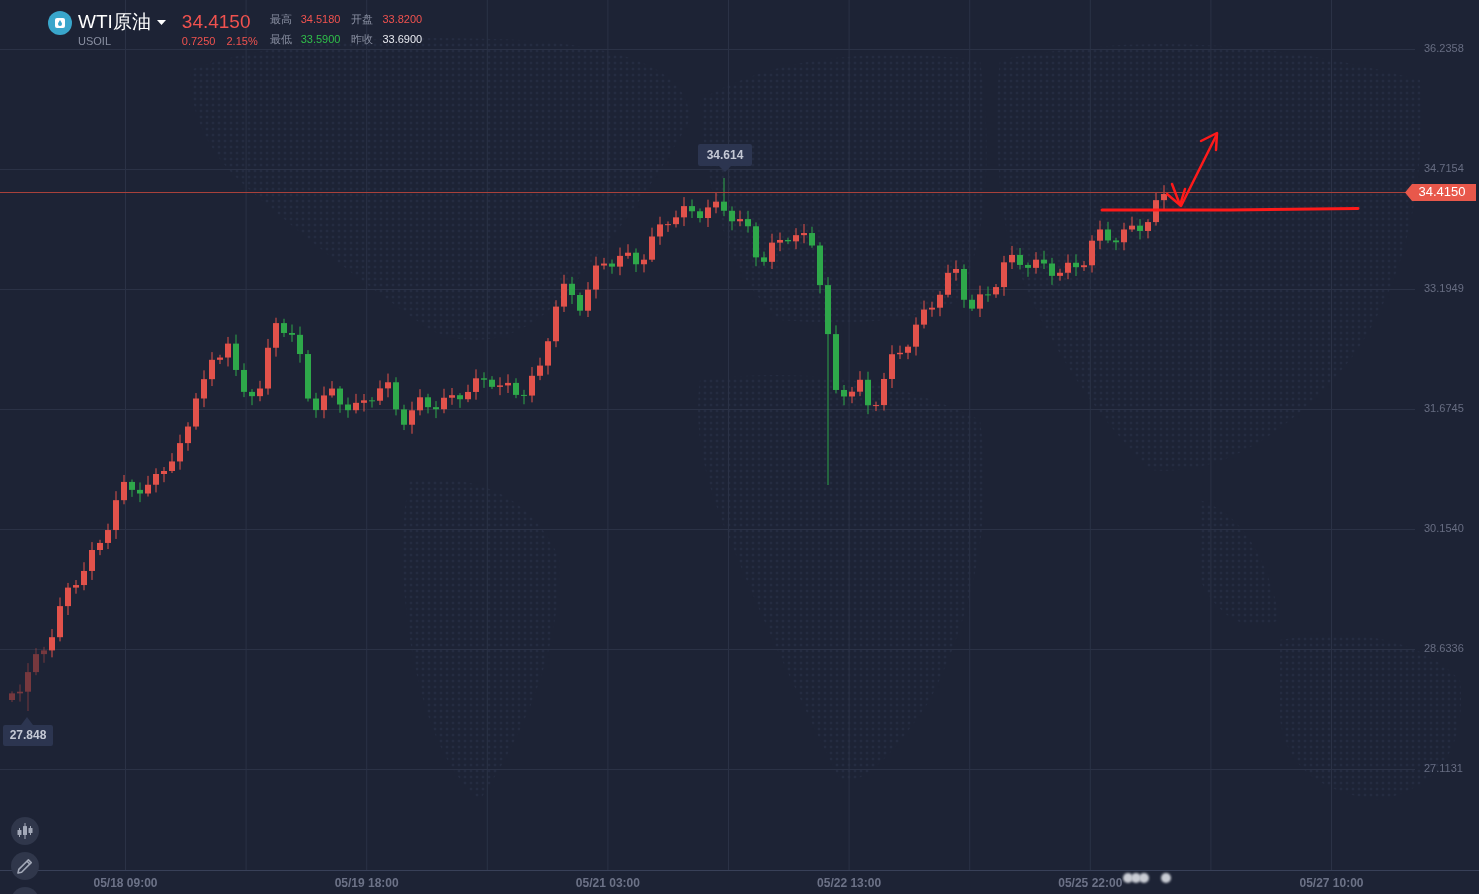 The width and height of the screenshot is (1479, 894). Describe the element at coordinates (402, 19) in the screenshot. I see `stat-value: 33.8200` at that location.